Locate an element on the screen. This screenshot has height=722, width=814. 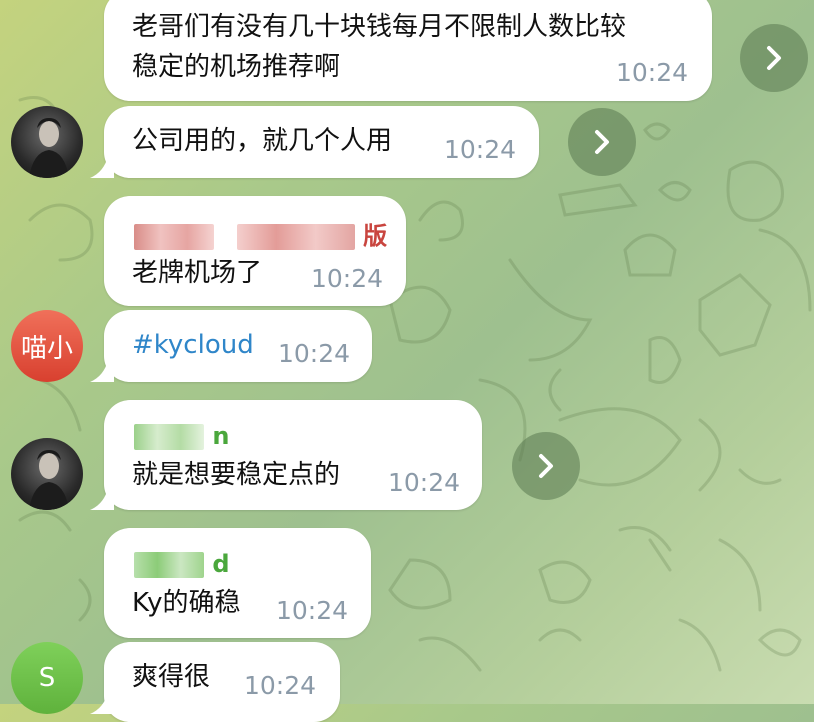
avatar-initials: S is located at coordinates (47, 678).